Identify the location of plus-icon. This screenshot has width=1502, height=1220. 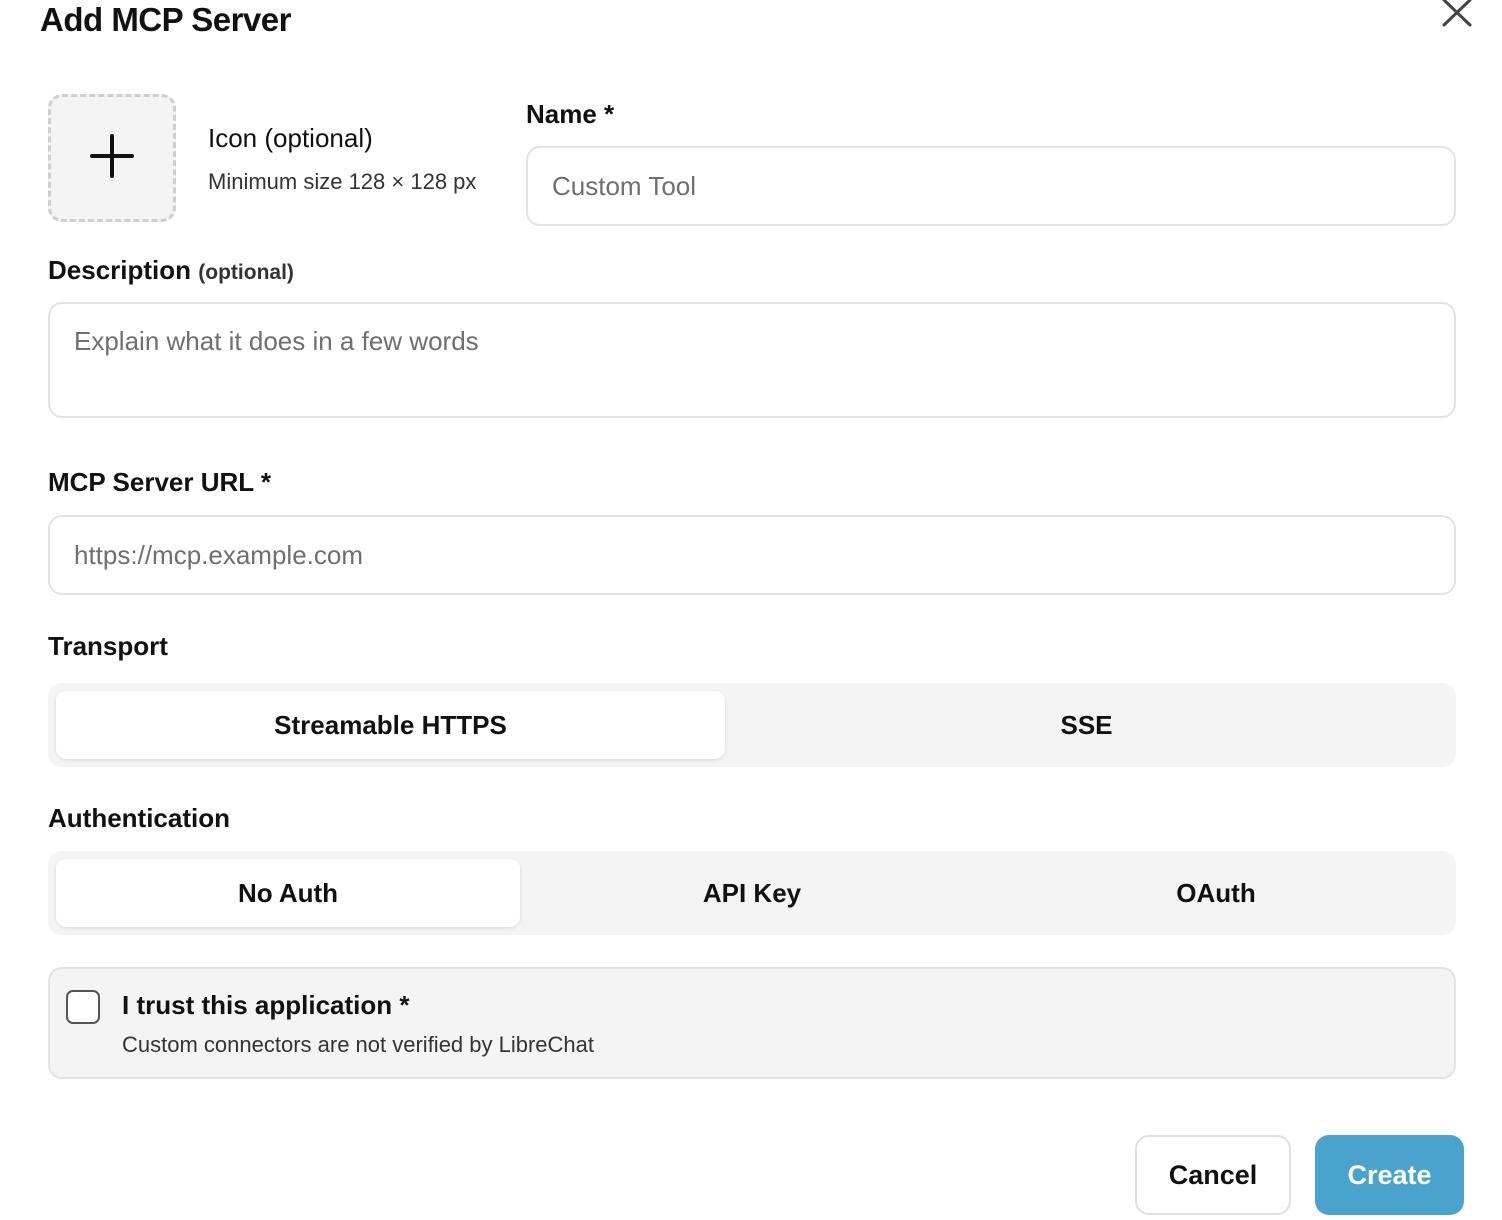
(112, 158).